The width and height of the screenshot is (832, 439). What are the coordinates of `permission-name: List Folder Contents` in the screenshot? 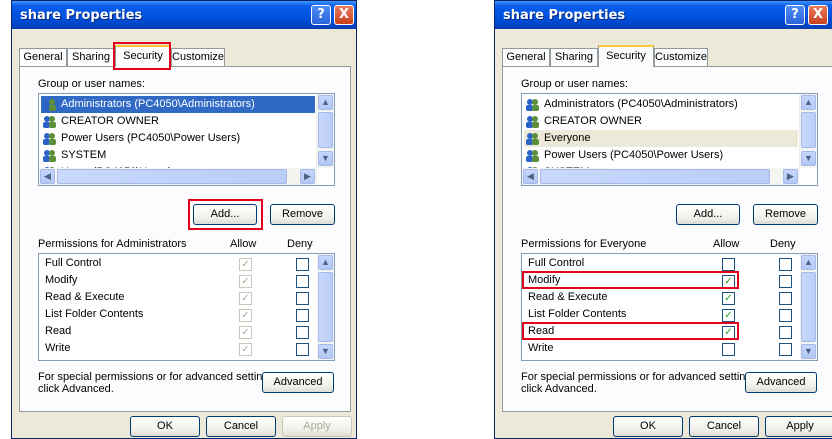 It's located at (94, 314).